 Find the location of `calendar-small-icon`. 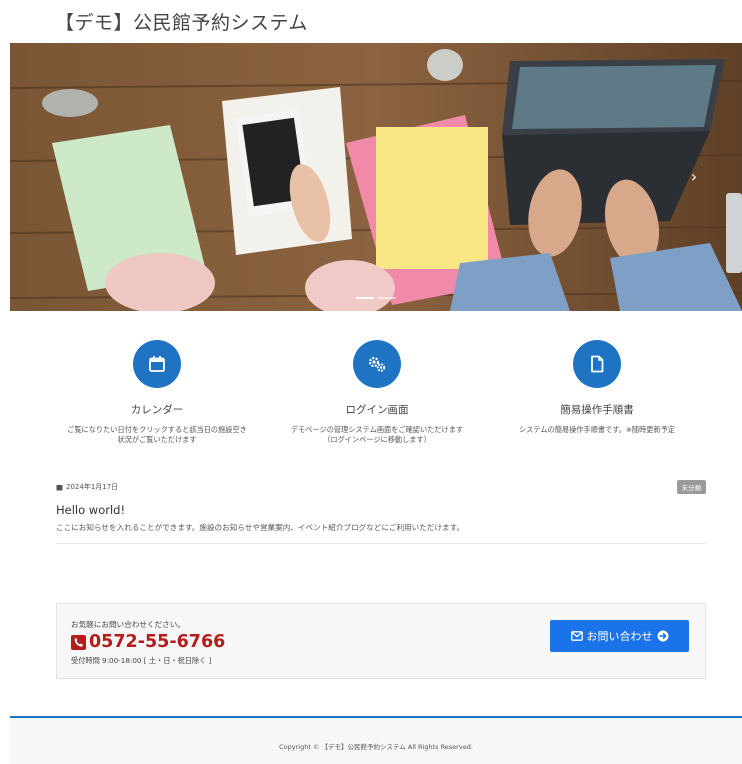

calendar-small-icon is located at coordinates (59, 487).